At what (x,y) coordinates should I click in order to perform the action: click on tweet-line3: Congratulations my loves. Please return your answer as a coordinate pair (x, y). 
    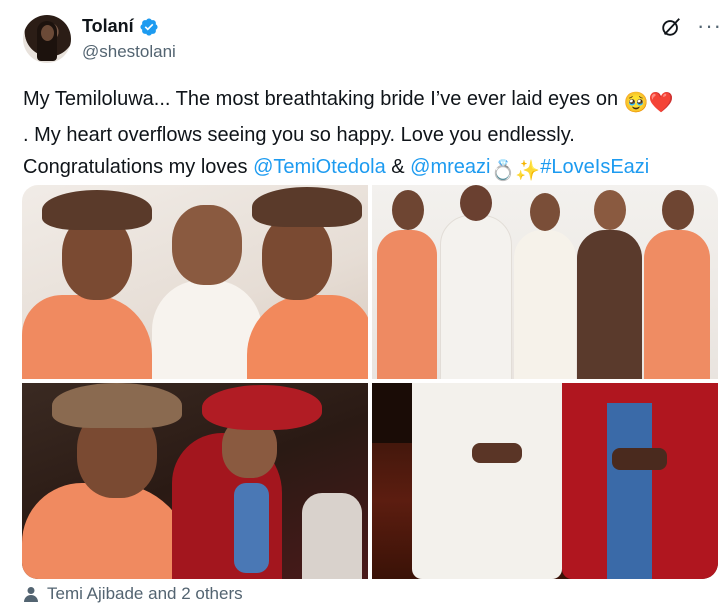
    Looking at the image, I should click on (138, 167).